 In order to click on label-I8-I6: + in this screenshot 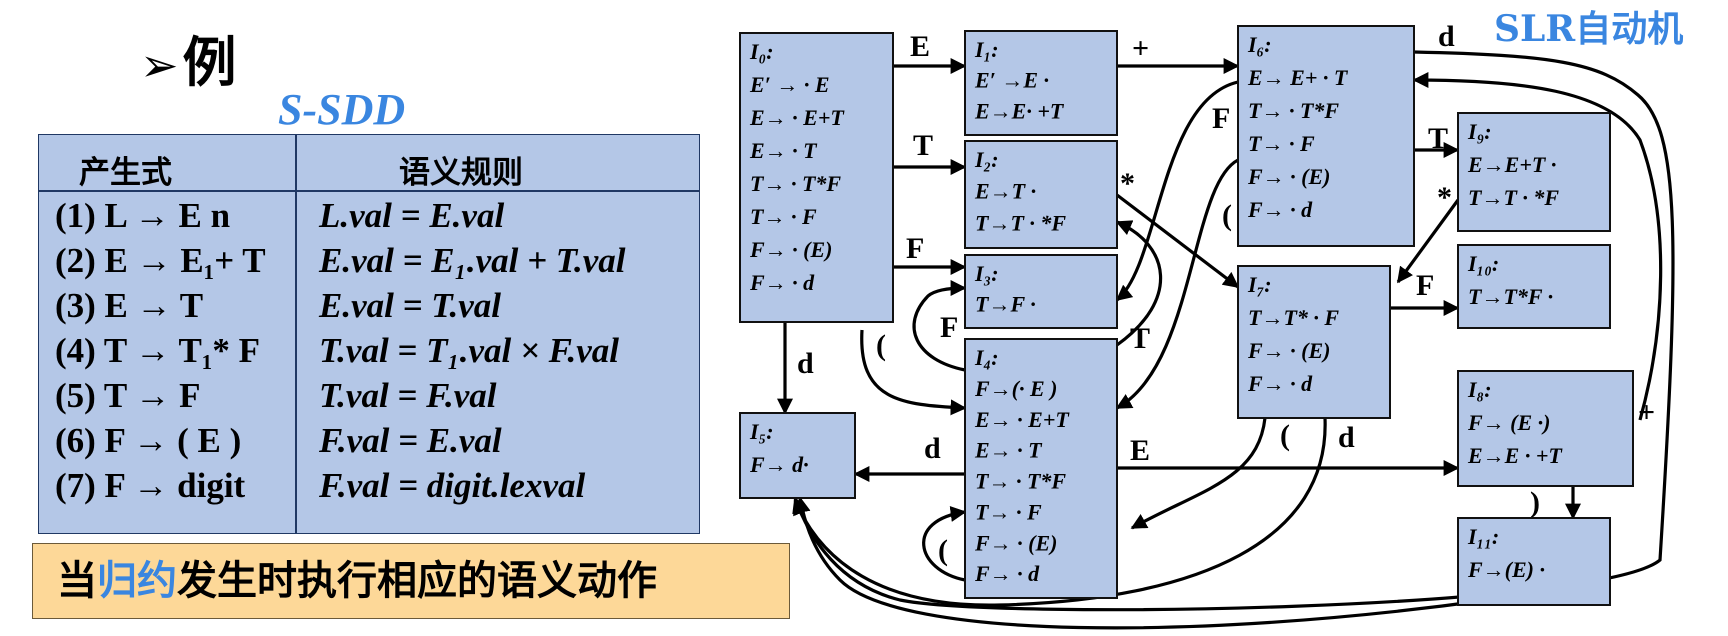, I will do `click(1646, 412)`.